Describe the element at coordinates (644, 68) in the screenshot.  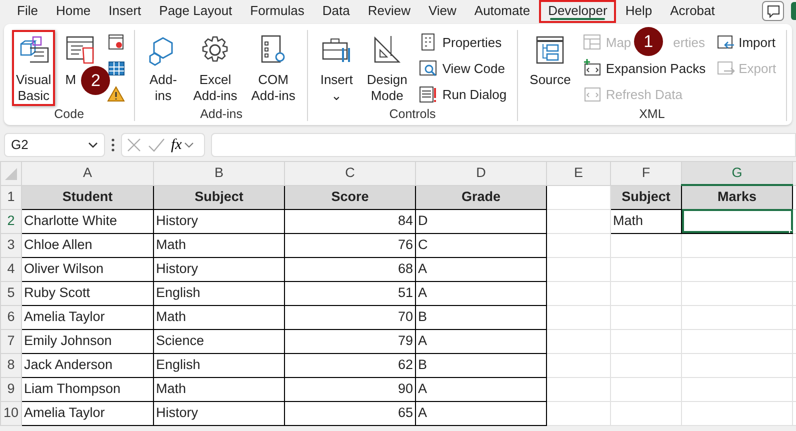
I see `ribbon-button: Expansion Packs` at that location.